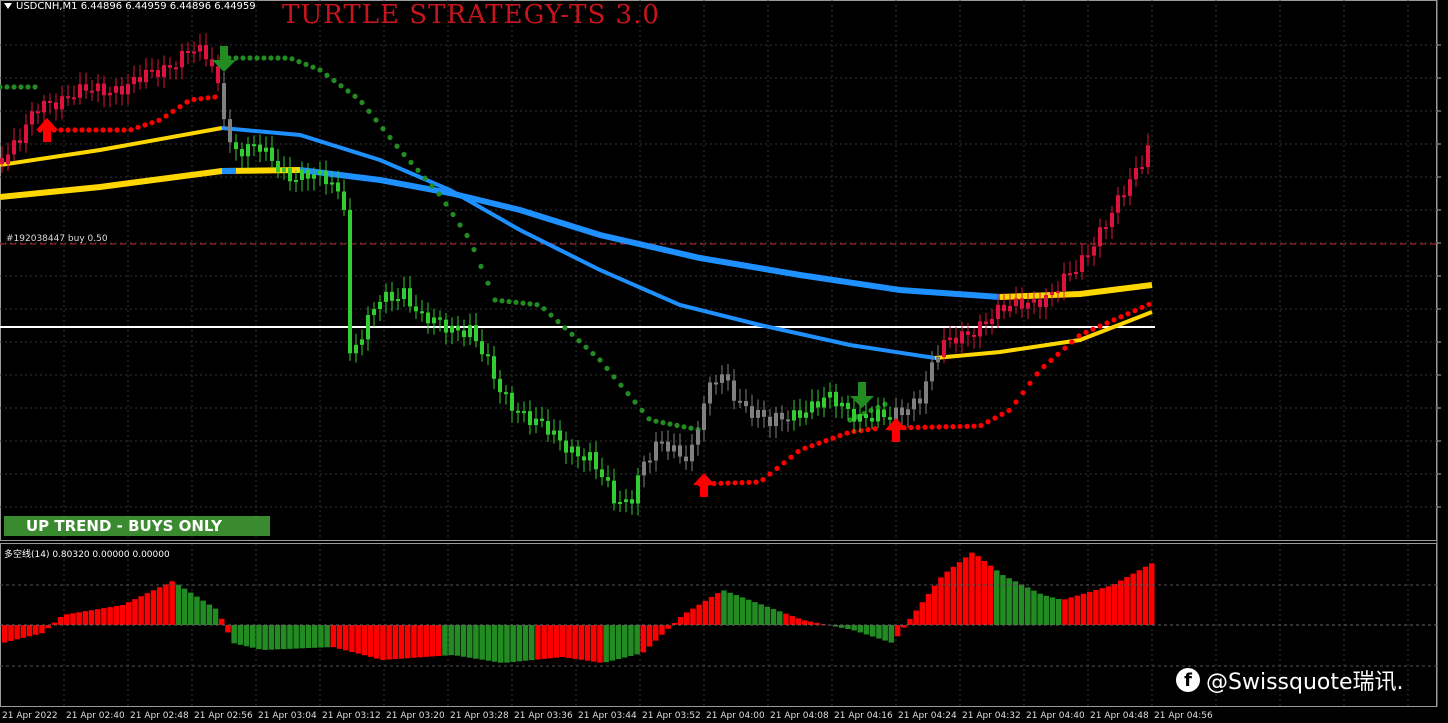 Image resolution: width=1448 pixels, height=723 pixels. Describe the element at coordinates (8, 6) in the screenshot. I see `menu-triangle-icon` at that location.